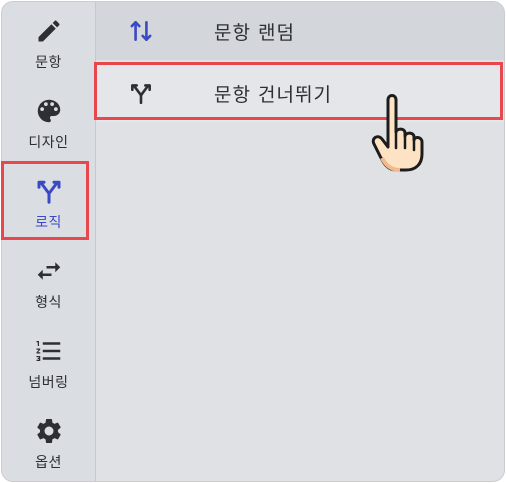  I want to click on sidebar-item-question: 문항, so click(48, 43).